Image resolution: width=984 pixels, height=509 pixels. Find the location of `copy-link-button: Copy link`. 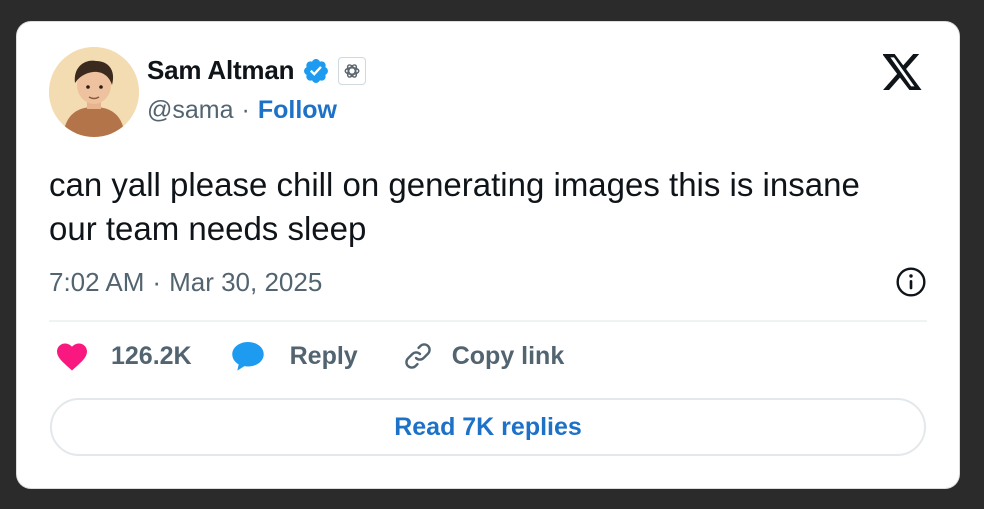

copy-link-button: Copy link is located at coordinates (483, 356).